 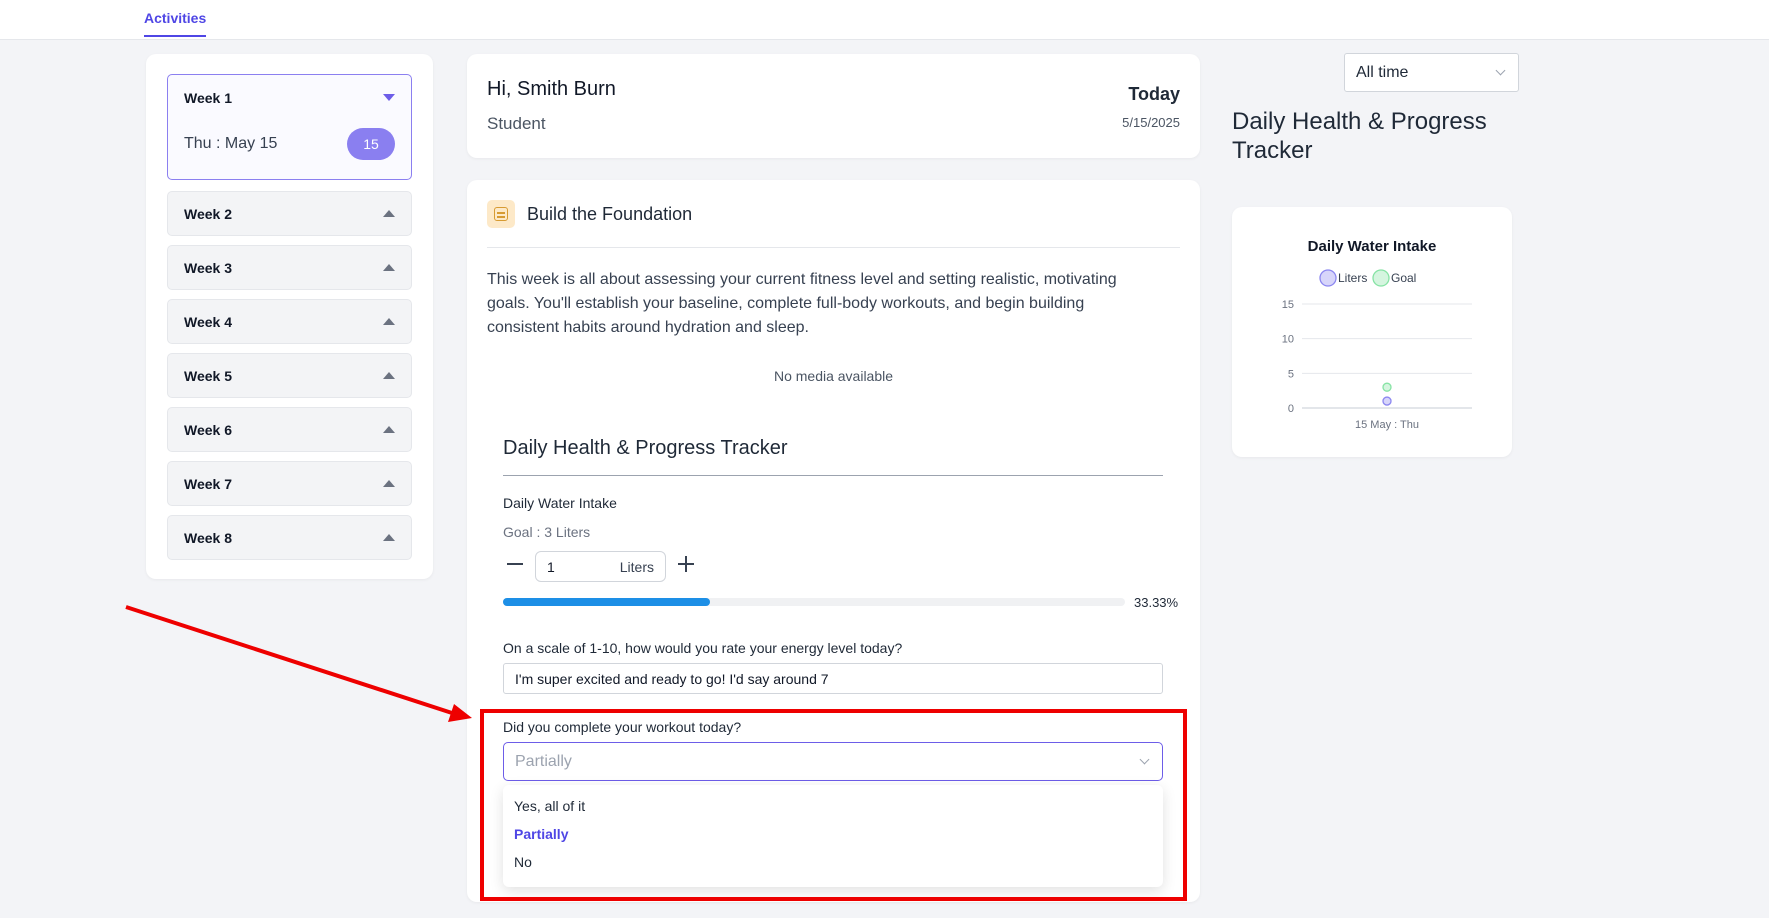 What do you see at coordinates (645, 448) in the screenshot?
I see `tracker-title: Daily Health & Progress Tracker` at bounding box center [645, 448].